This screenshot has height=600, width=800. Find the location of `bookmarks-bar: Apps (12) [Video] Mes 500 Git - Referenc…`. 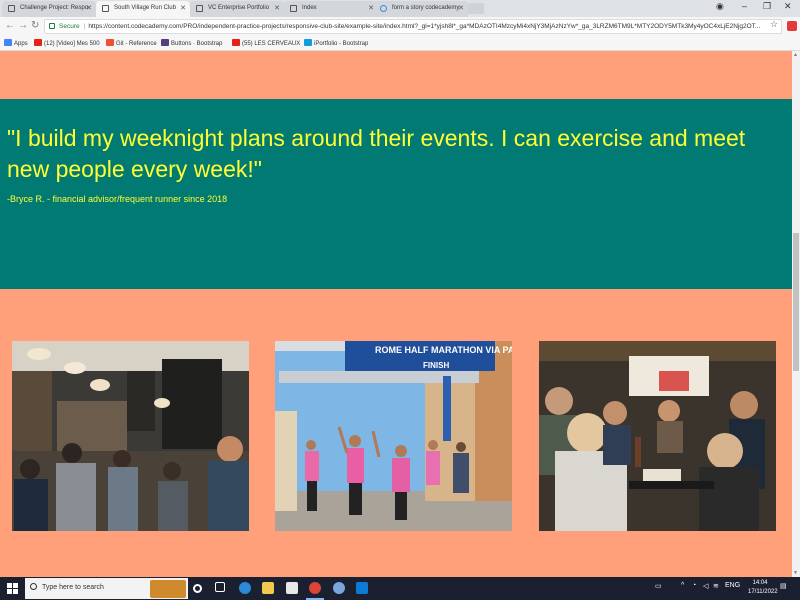

bookmarks-bar: Apps (12) [Video] Mes 500 Git - Referenc… is located at coordinates (400, 44).